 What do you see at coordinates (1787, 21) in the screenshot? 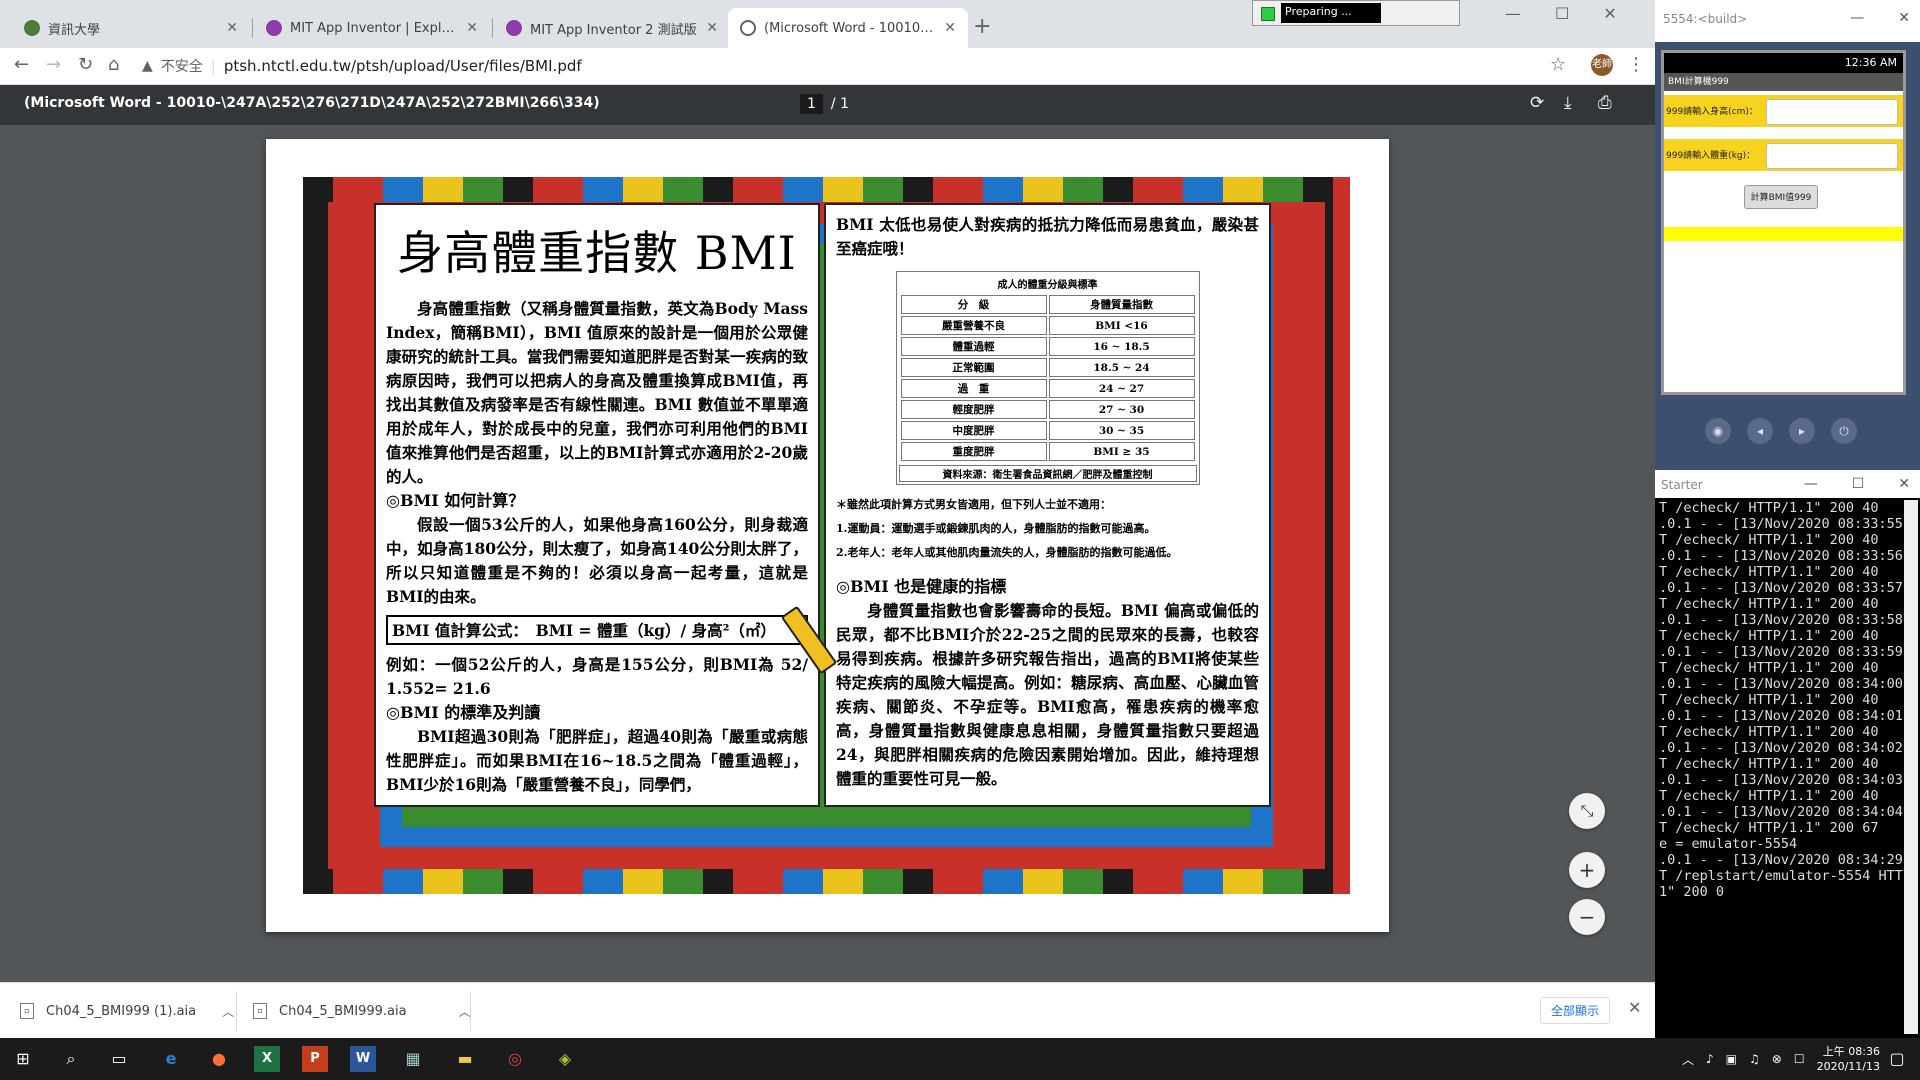
I see `emulator-titlebar: 5554:<build> — ✕` at bounding box center [1787, 21].